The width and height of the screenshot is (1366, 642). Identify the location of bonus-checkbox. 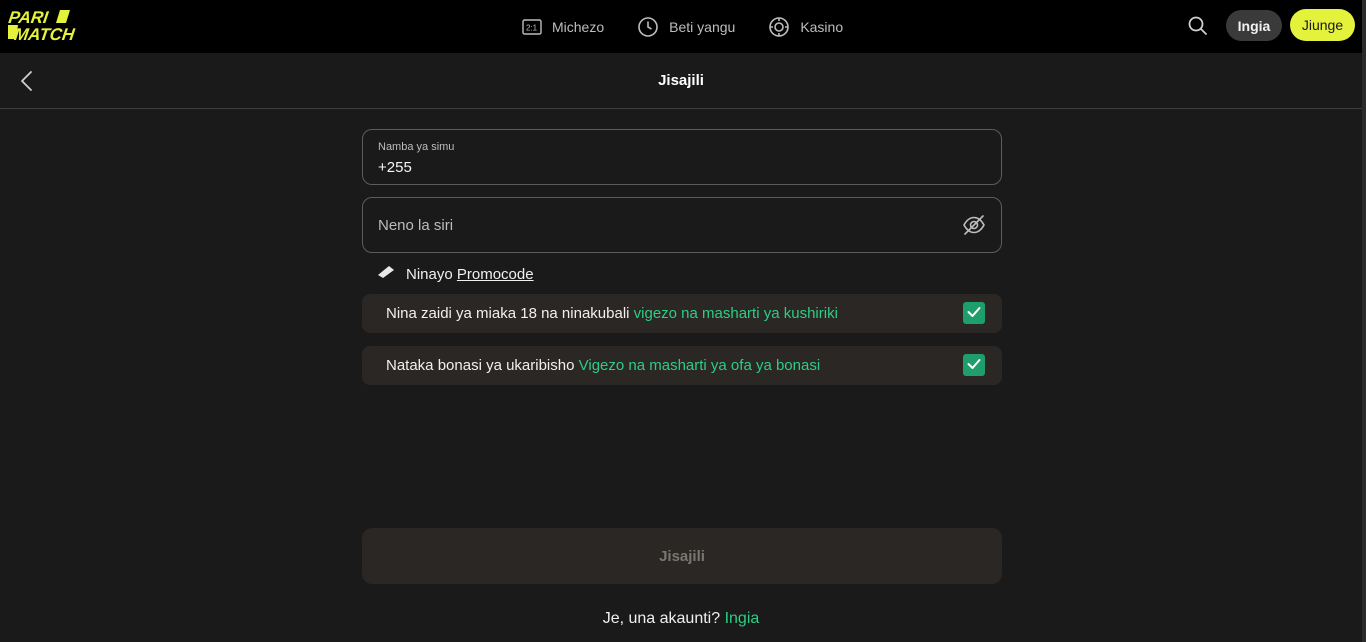
(974, 365).